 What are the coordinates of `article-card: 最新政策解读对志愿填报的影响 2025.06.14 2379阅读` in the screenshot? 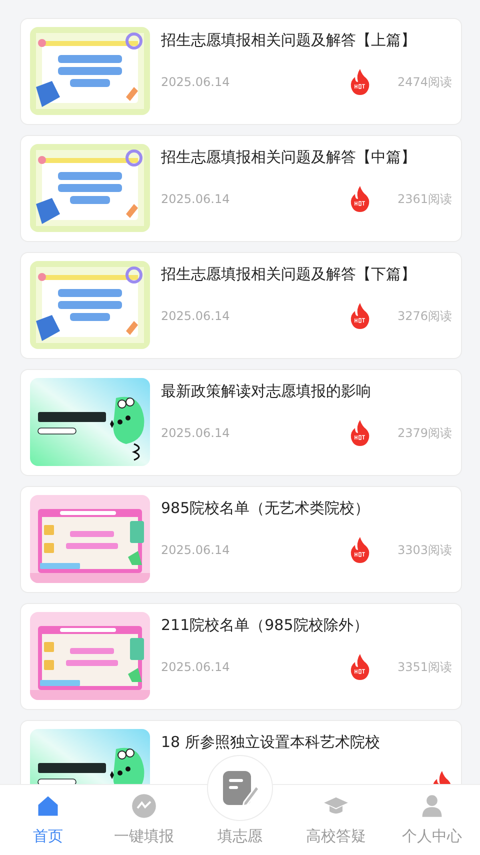 It's located at (241, 422).